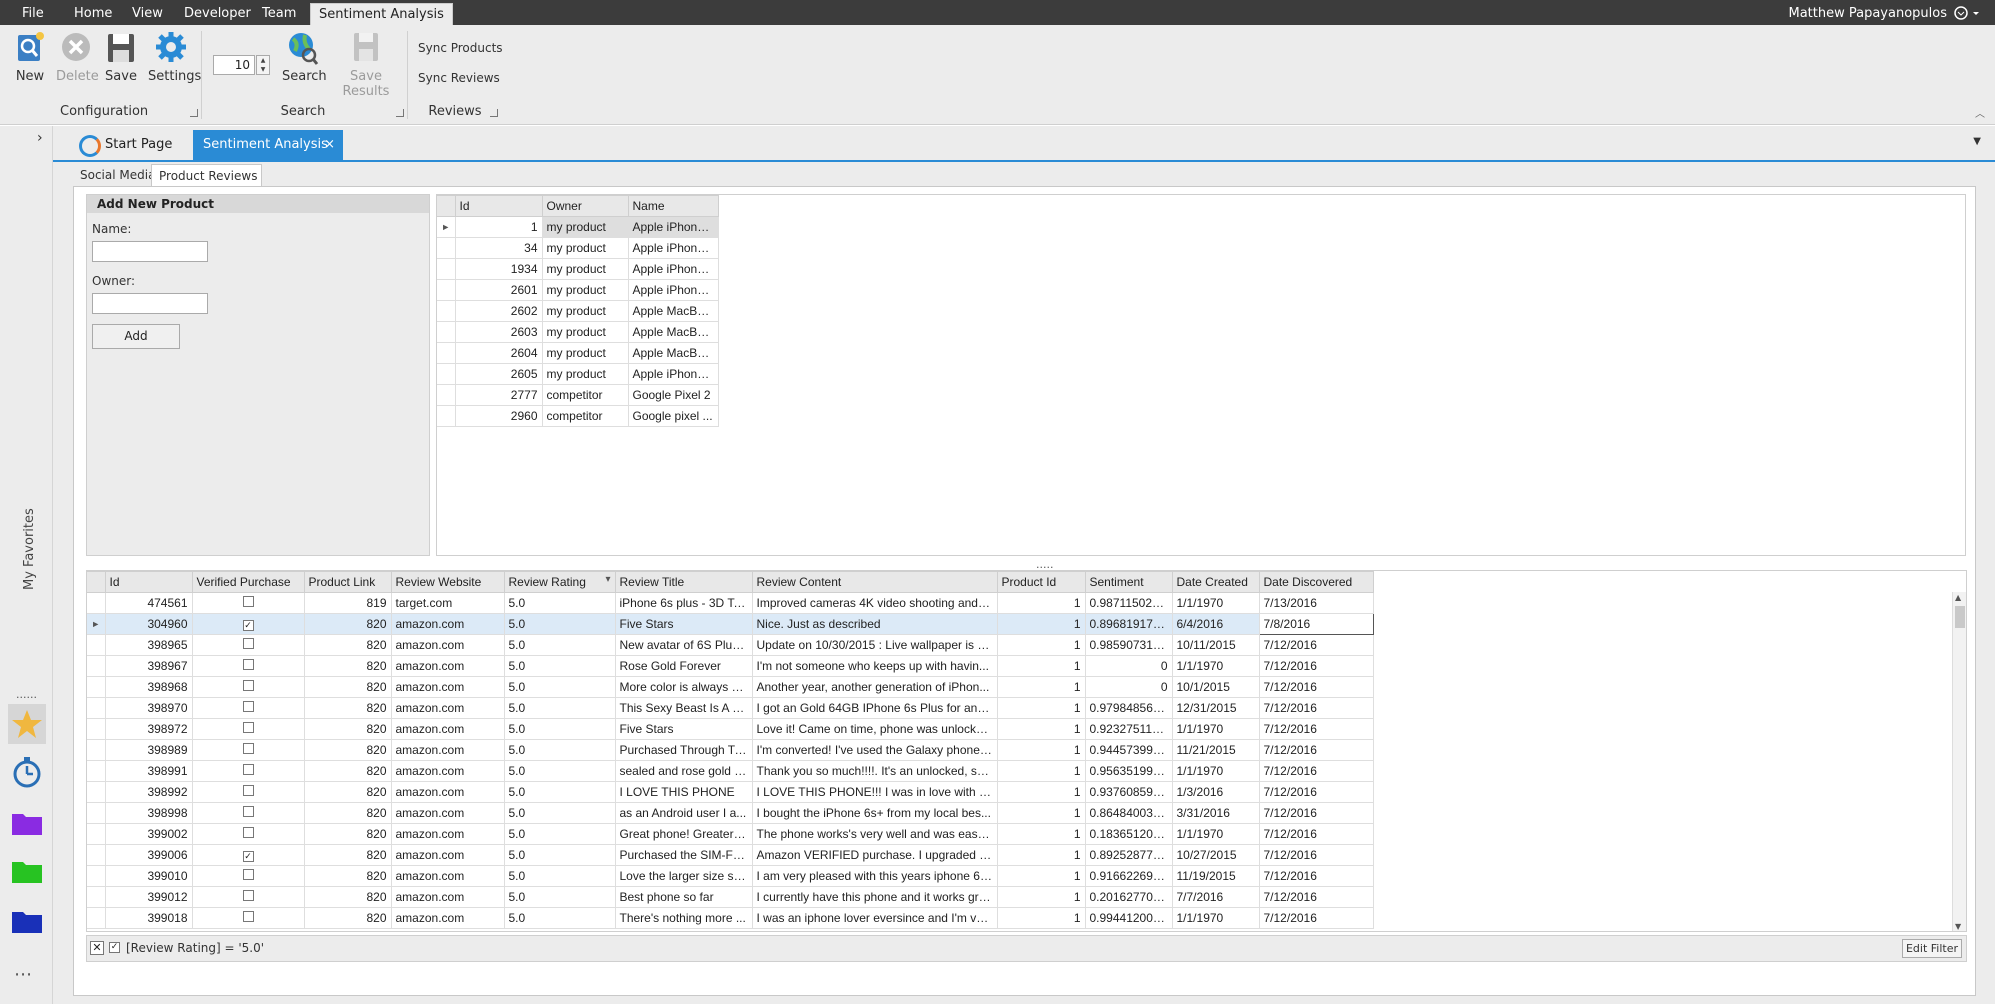  What do you see at coordinates (683, 897) in the screenshot?
I see `cell-review-title: Best phone so far` at bounding box center [683, 897].